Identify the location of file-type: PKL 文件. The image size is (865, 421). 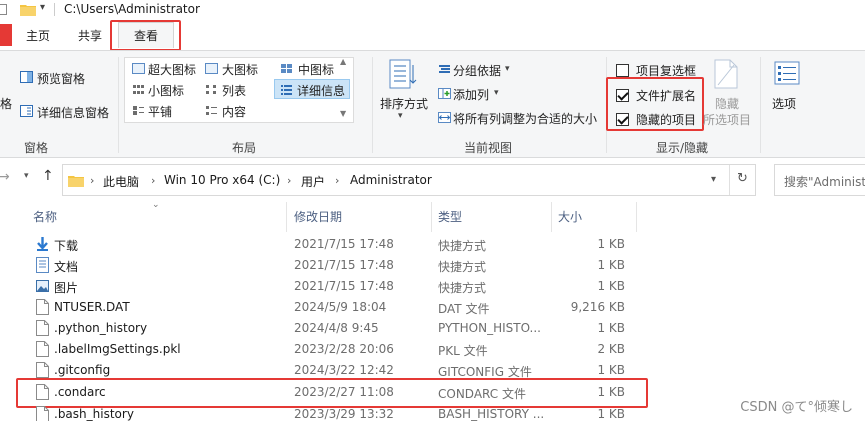
(463, 351).